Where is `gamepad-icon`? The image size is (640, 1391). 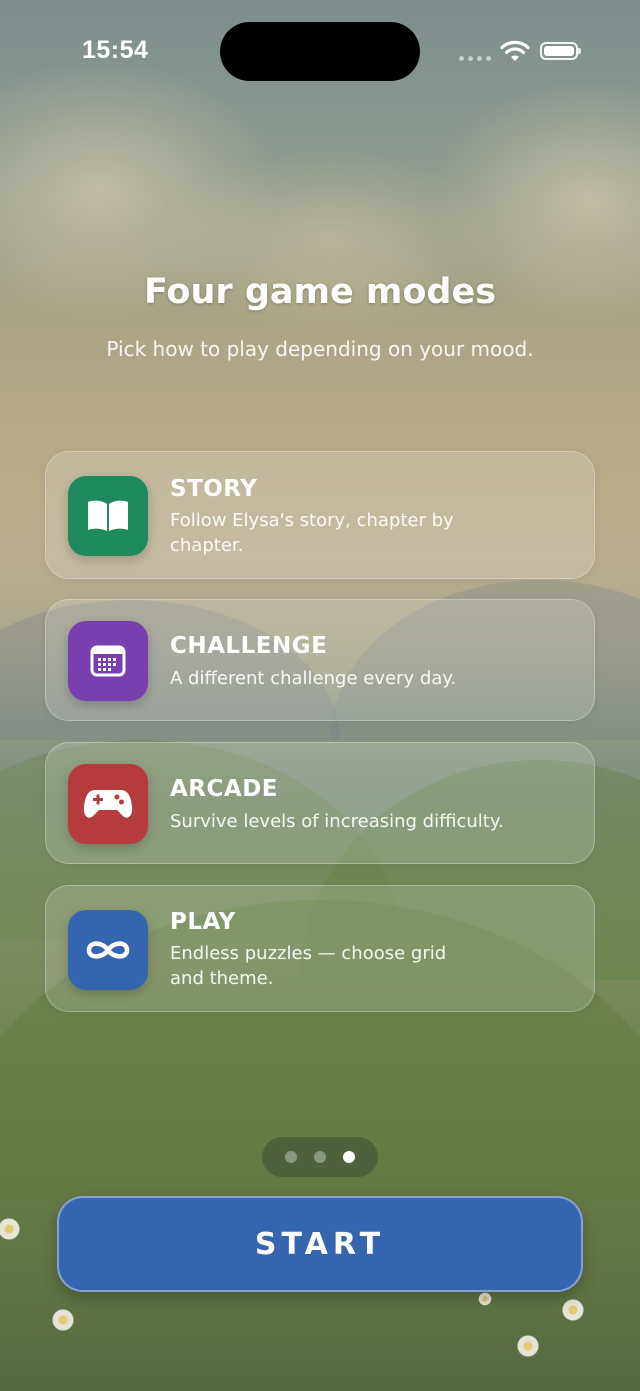 gamepad-icon is located at coordinates (108, 804).